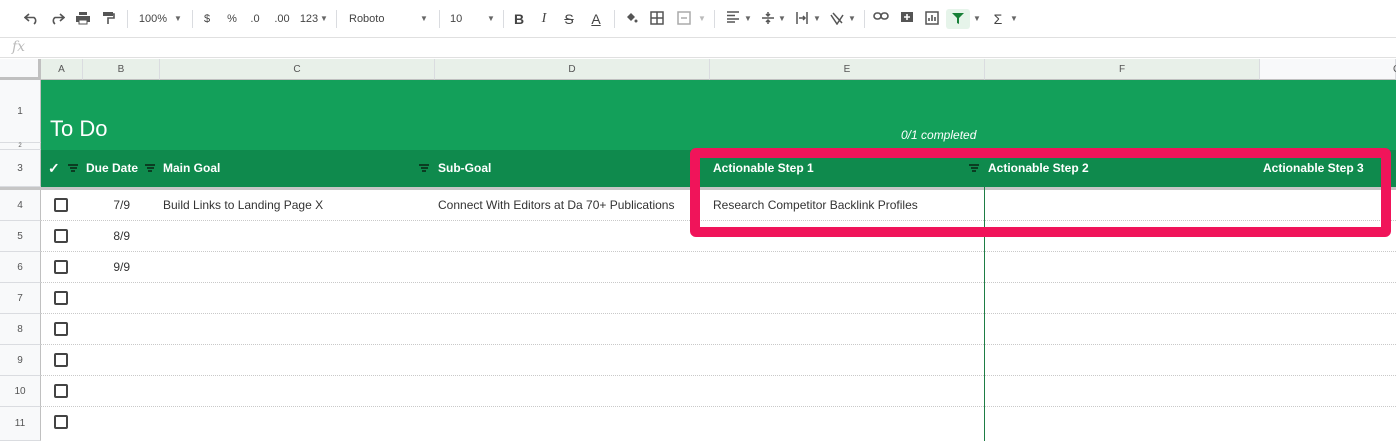 The image size is (1396, 441). I want to click on sheet-title: To Do, so click(78, 129).